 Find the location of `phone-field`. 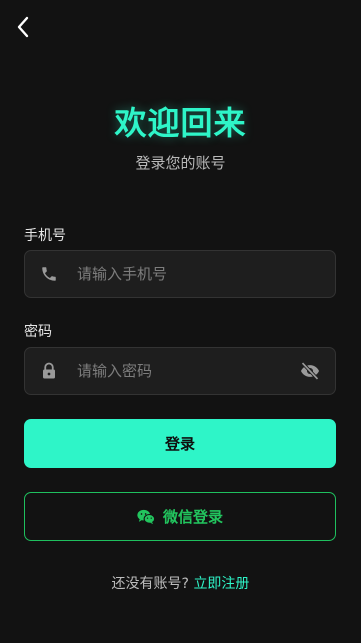

phone-field is located at coordinates (180, 274).